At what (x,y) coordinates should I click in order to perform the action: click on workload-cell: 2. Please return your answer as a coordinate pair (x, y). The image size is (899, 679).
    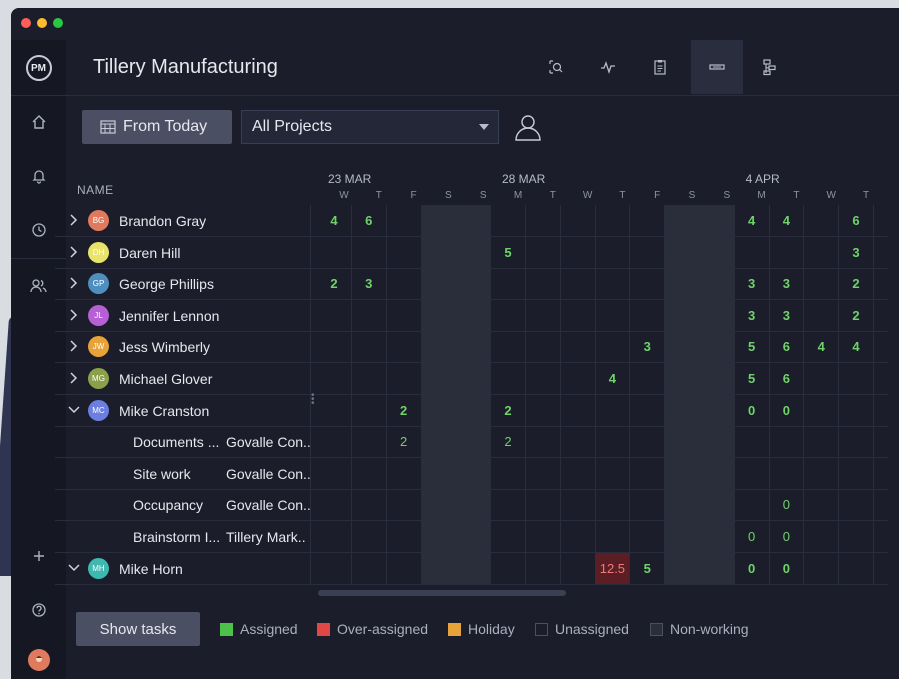
    Looking at the image, I should click on (334, 284).